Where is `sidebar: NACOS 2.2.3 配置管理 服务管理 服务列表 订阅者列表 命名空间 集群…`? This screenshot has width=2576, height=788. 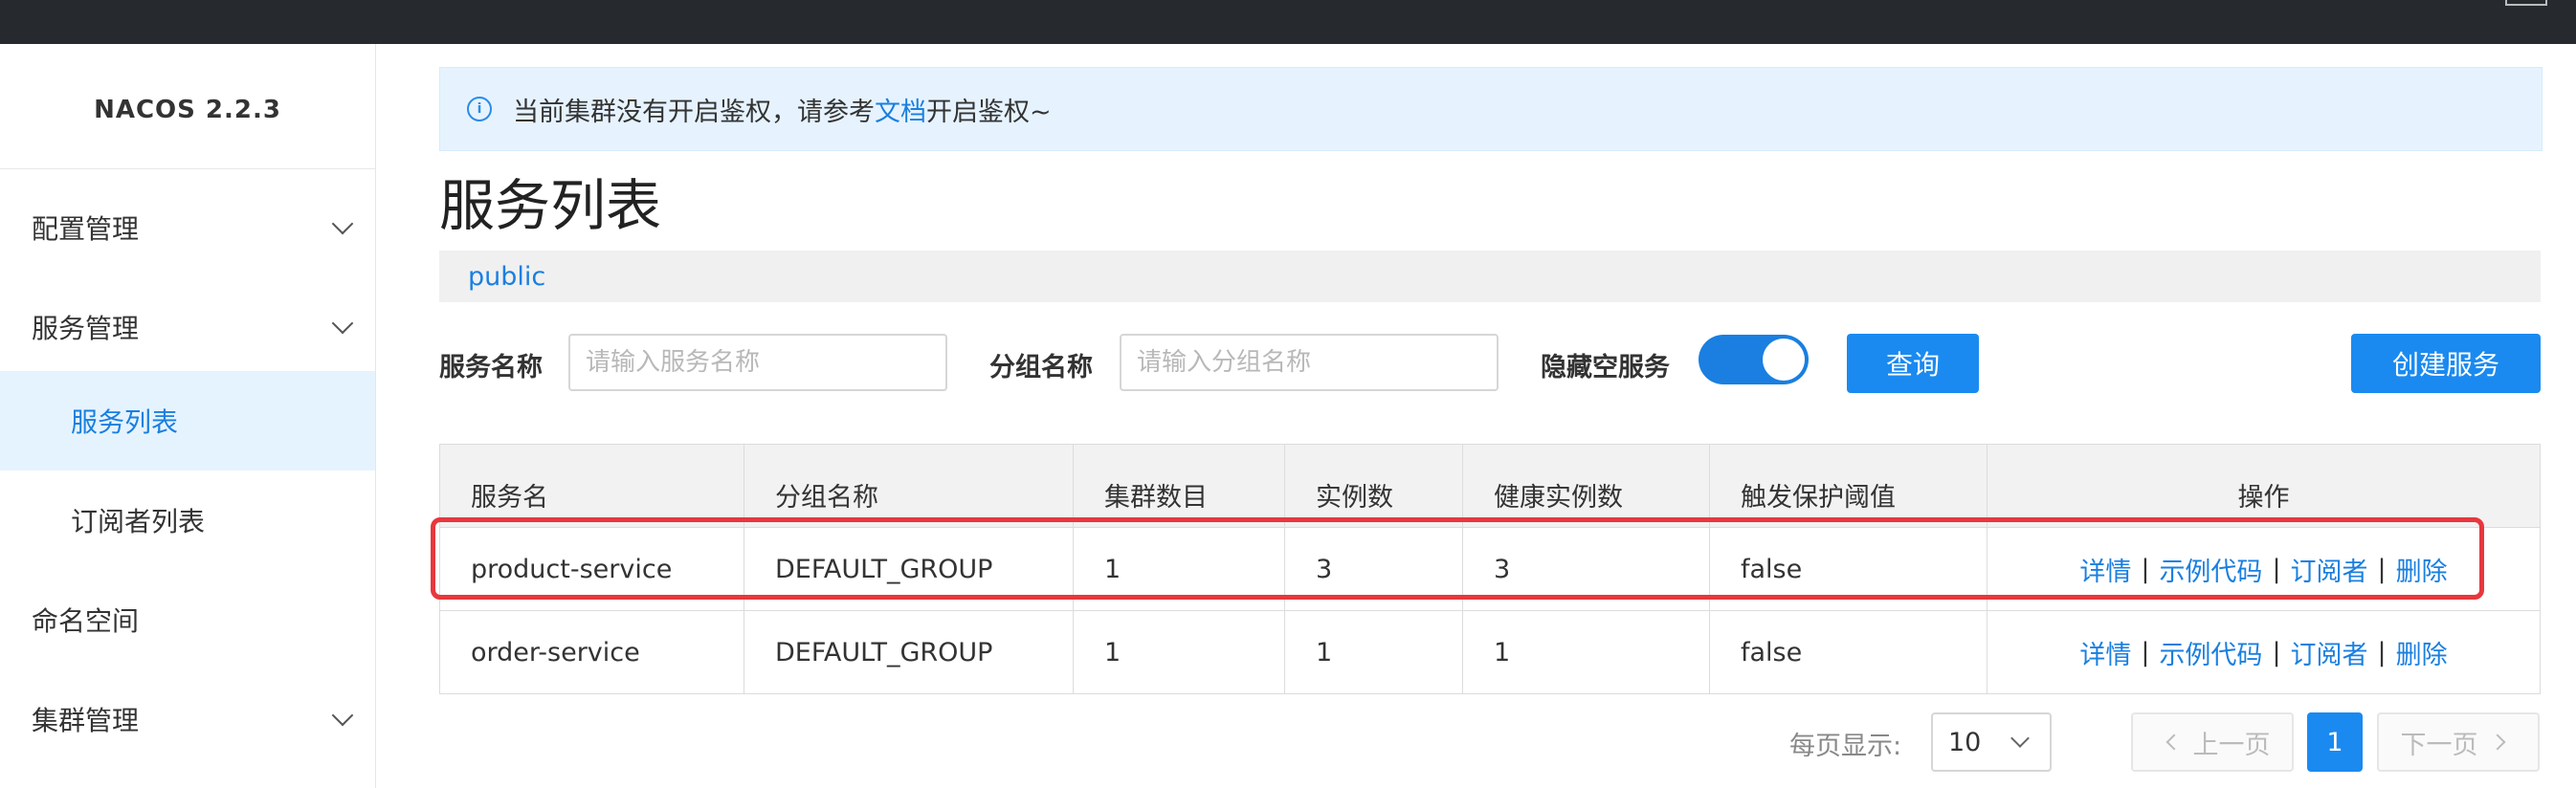
sidebar: NACOS 2.2.3 配置管理 服务管理 服务列表 订阅者列表 命名空间 集群… is located at coordinates (188, 416).